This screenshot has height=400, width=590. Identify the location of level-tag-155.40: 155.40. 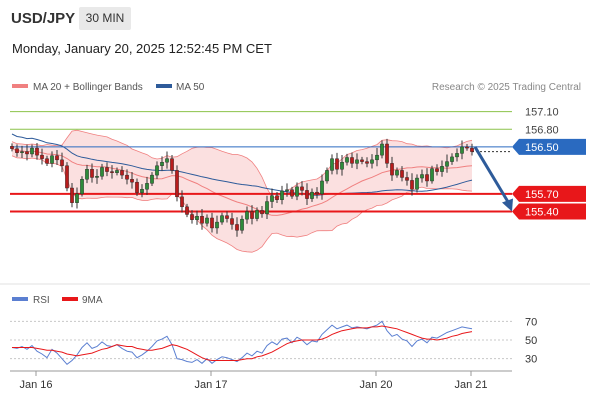
(549, 211).